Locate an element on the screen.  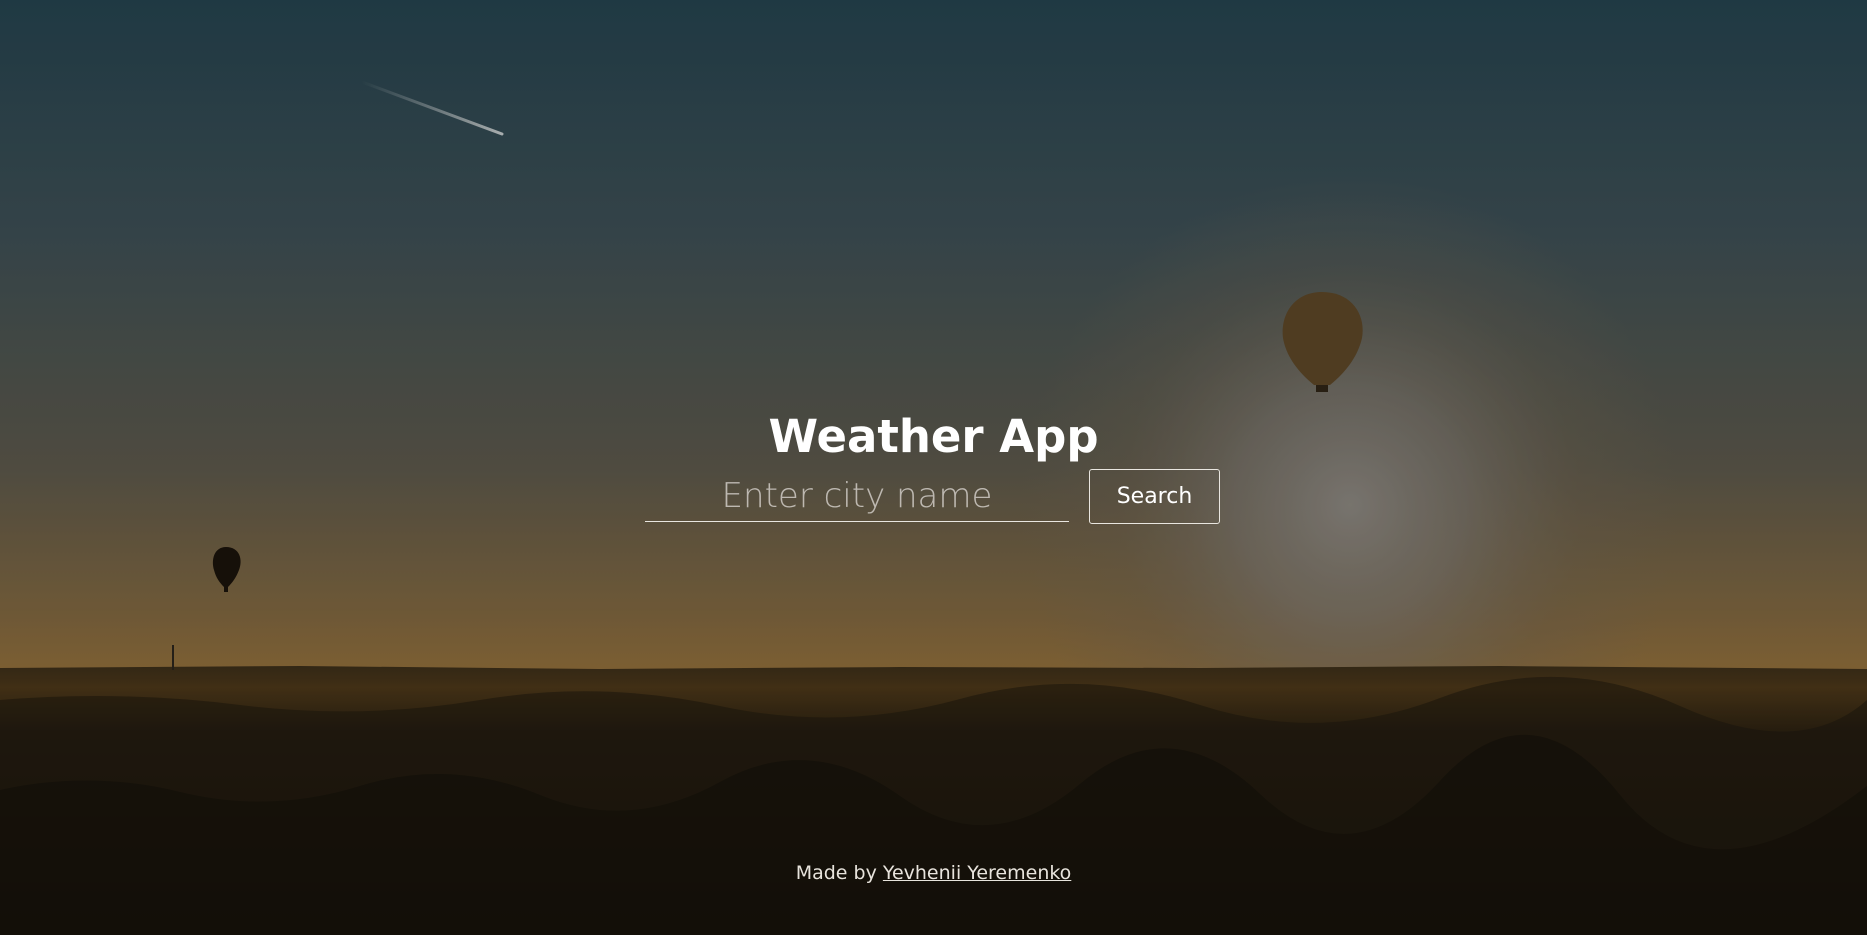
footer-credit: Made by Yevhenii Yeremenko is located at coordinates (933, 873).